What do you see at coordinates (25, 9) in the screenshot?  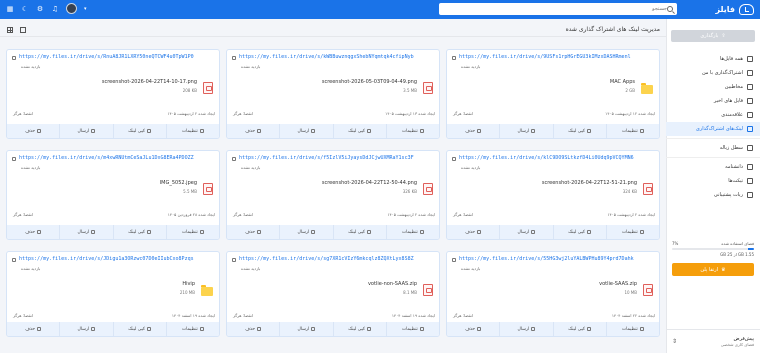 I see `moon-icon: ☾` at bounding box center [25, 9].